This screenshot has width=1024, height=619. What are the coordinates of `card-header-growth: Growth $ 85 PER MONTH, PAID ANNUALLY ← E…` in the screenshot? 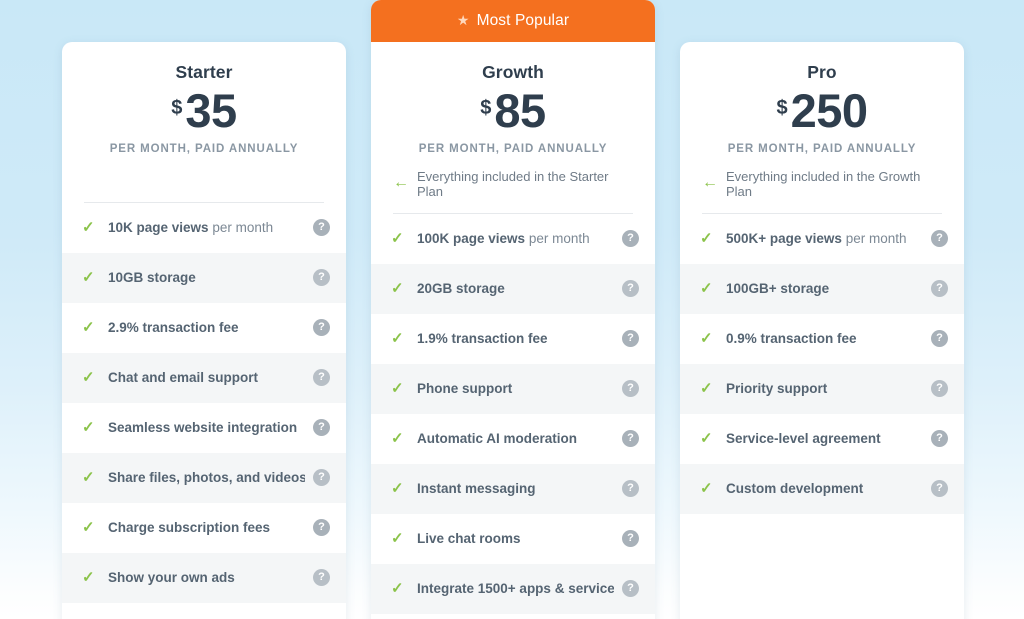 It's located at (513, 128).